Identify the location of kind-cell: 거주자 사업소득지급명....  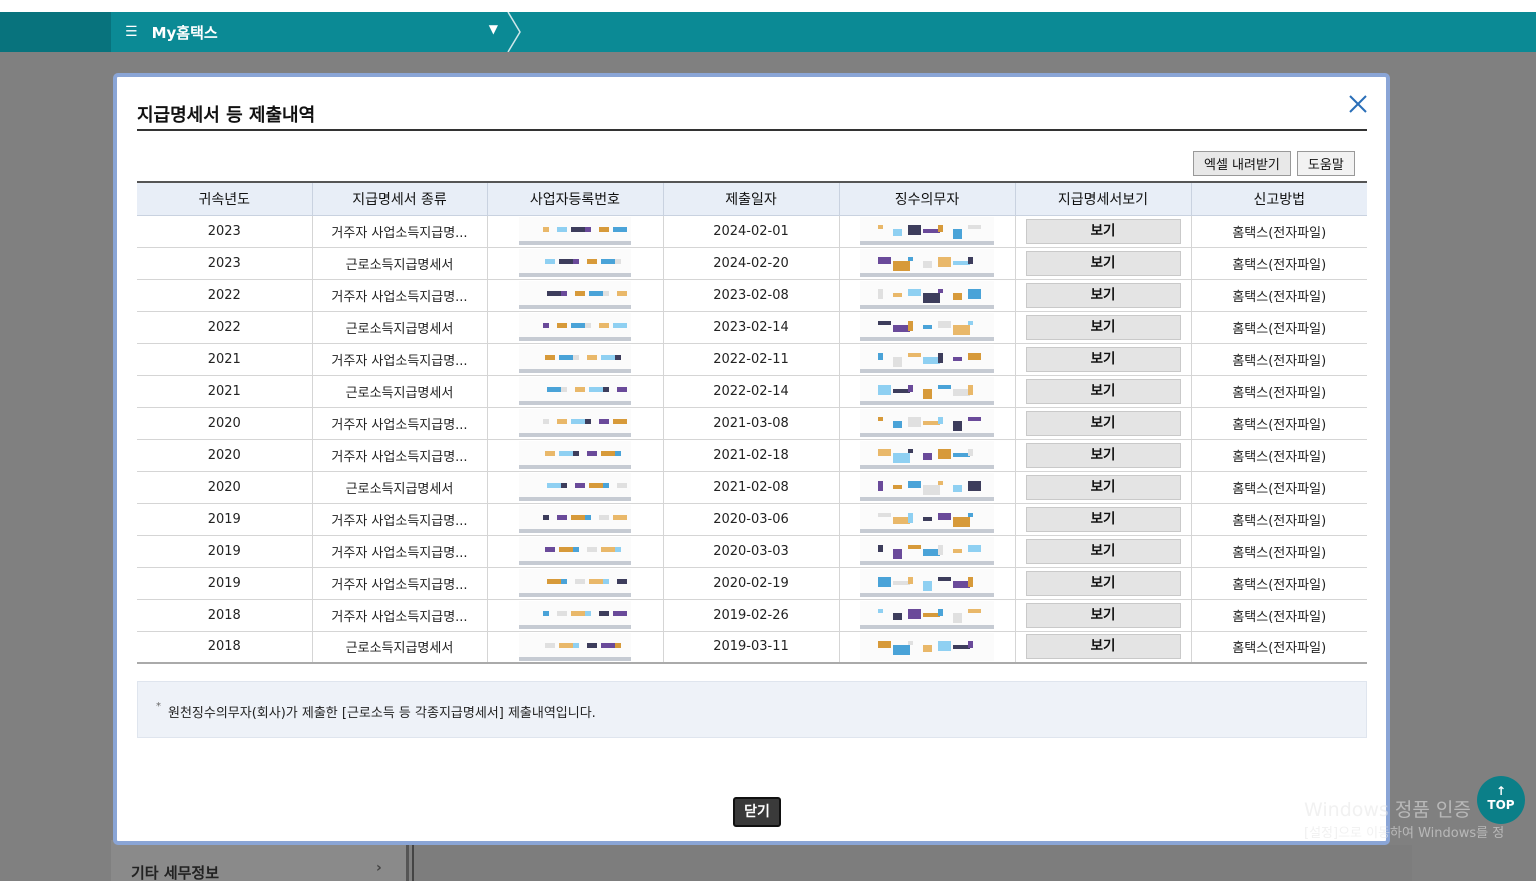
(400, 551).